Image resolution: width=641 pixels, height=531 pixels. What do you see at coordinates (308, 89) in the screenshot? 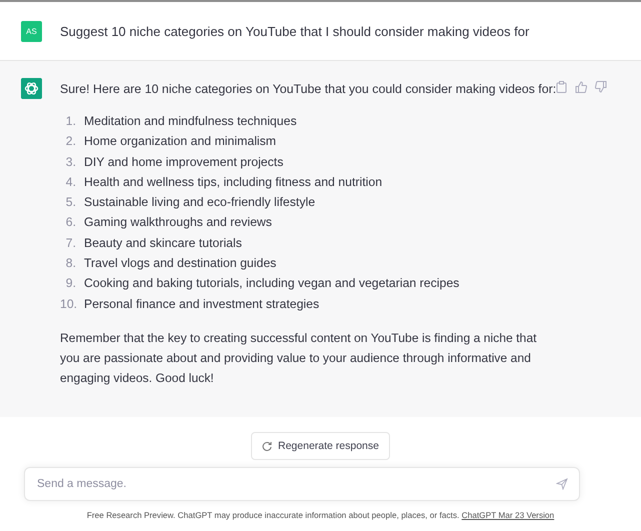
I see `assistant-intro: Sure! Here are 10 niche categories on YouTube that you could consider making videos for:` at bounding box center [308, 89].